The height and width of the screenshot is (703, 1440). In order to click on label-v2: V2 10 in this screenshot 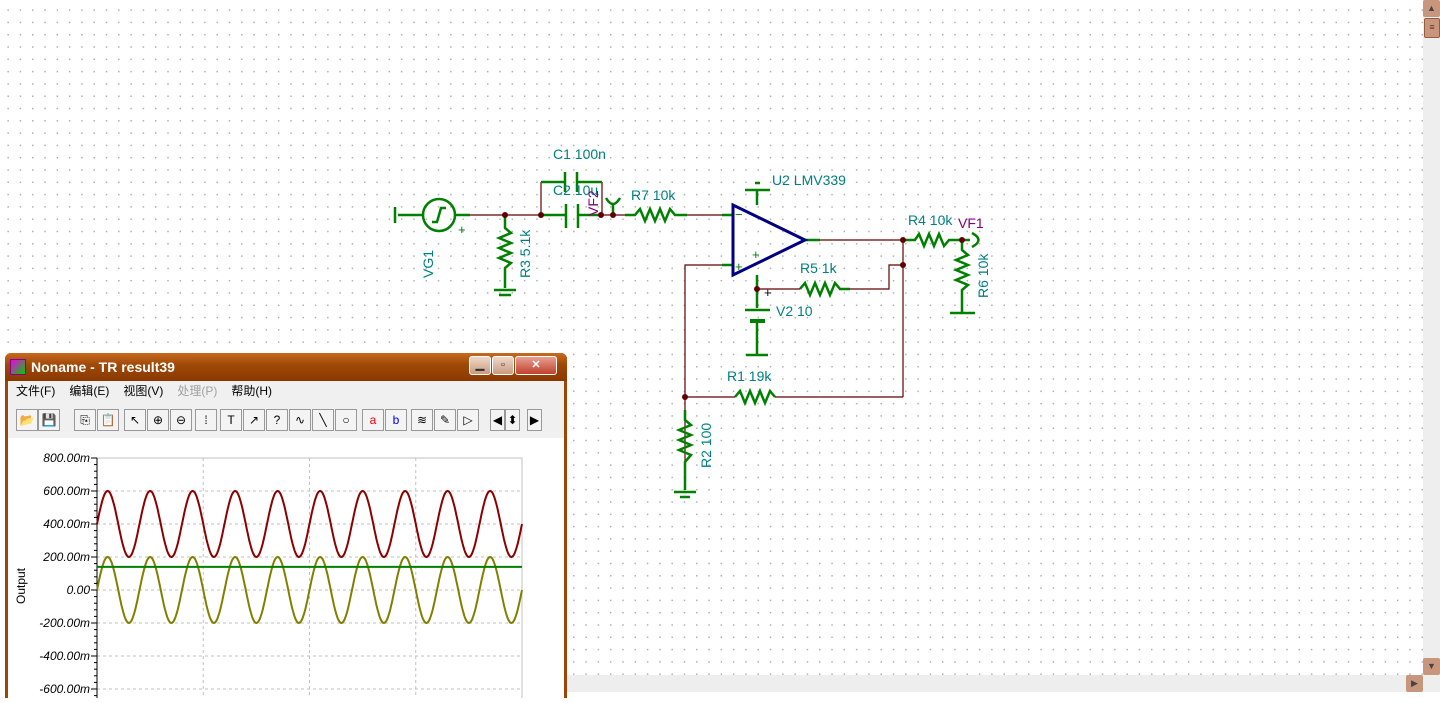, I will do `click(794, 311)`.